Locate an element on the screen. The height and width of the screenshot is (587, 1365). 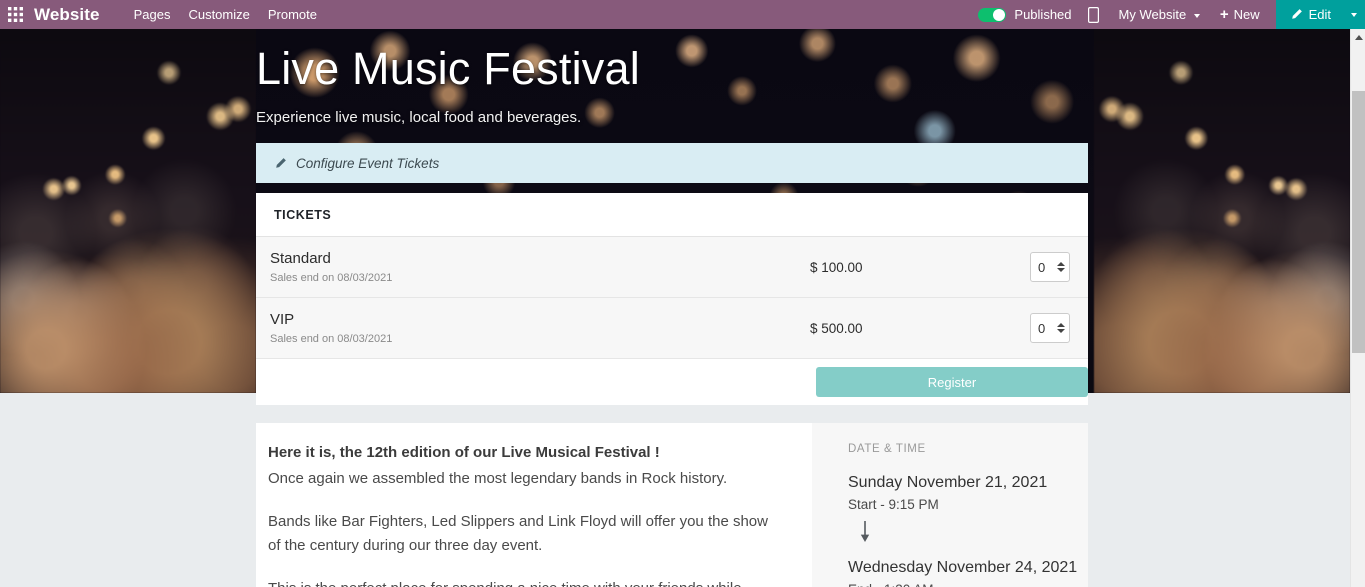
edit-button-label: Edit is located at coordinates (1319, 14).